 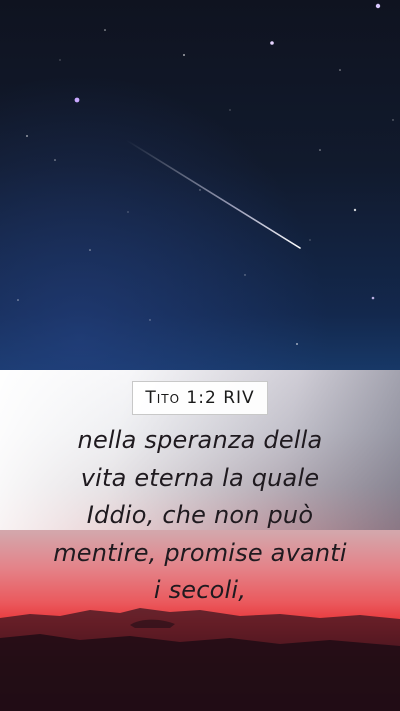 What do you see at coordinates (200, 590) in the screenshot?
I see `verse-line: i secoli,` at bounding box center [200, 590].